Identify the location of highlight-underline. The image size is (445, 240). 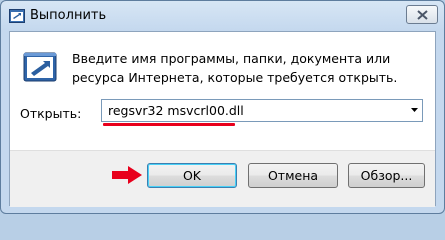
(169, 124).